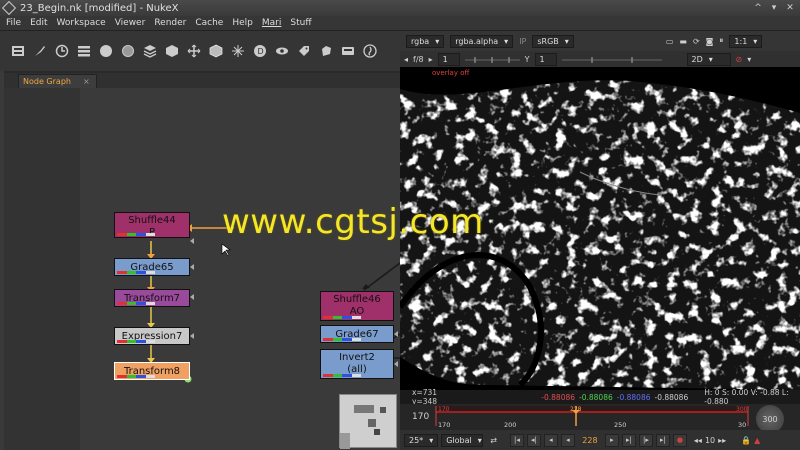  I want to click on skip-back-icon: ◂◂, so click(698, 440).